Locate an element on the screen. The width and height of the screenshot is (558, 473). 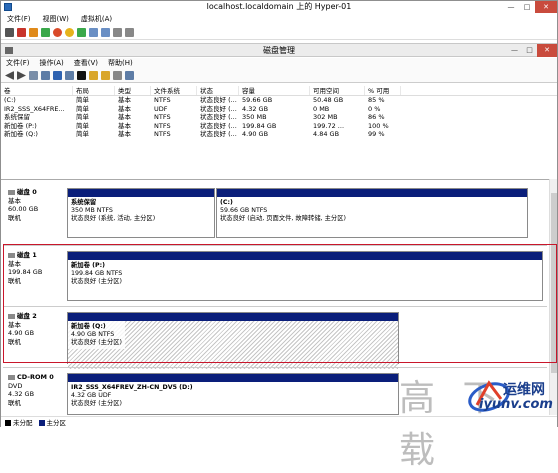
volume-capacity: 59.66 GB is located at coordinates (257, 100).